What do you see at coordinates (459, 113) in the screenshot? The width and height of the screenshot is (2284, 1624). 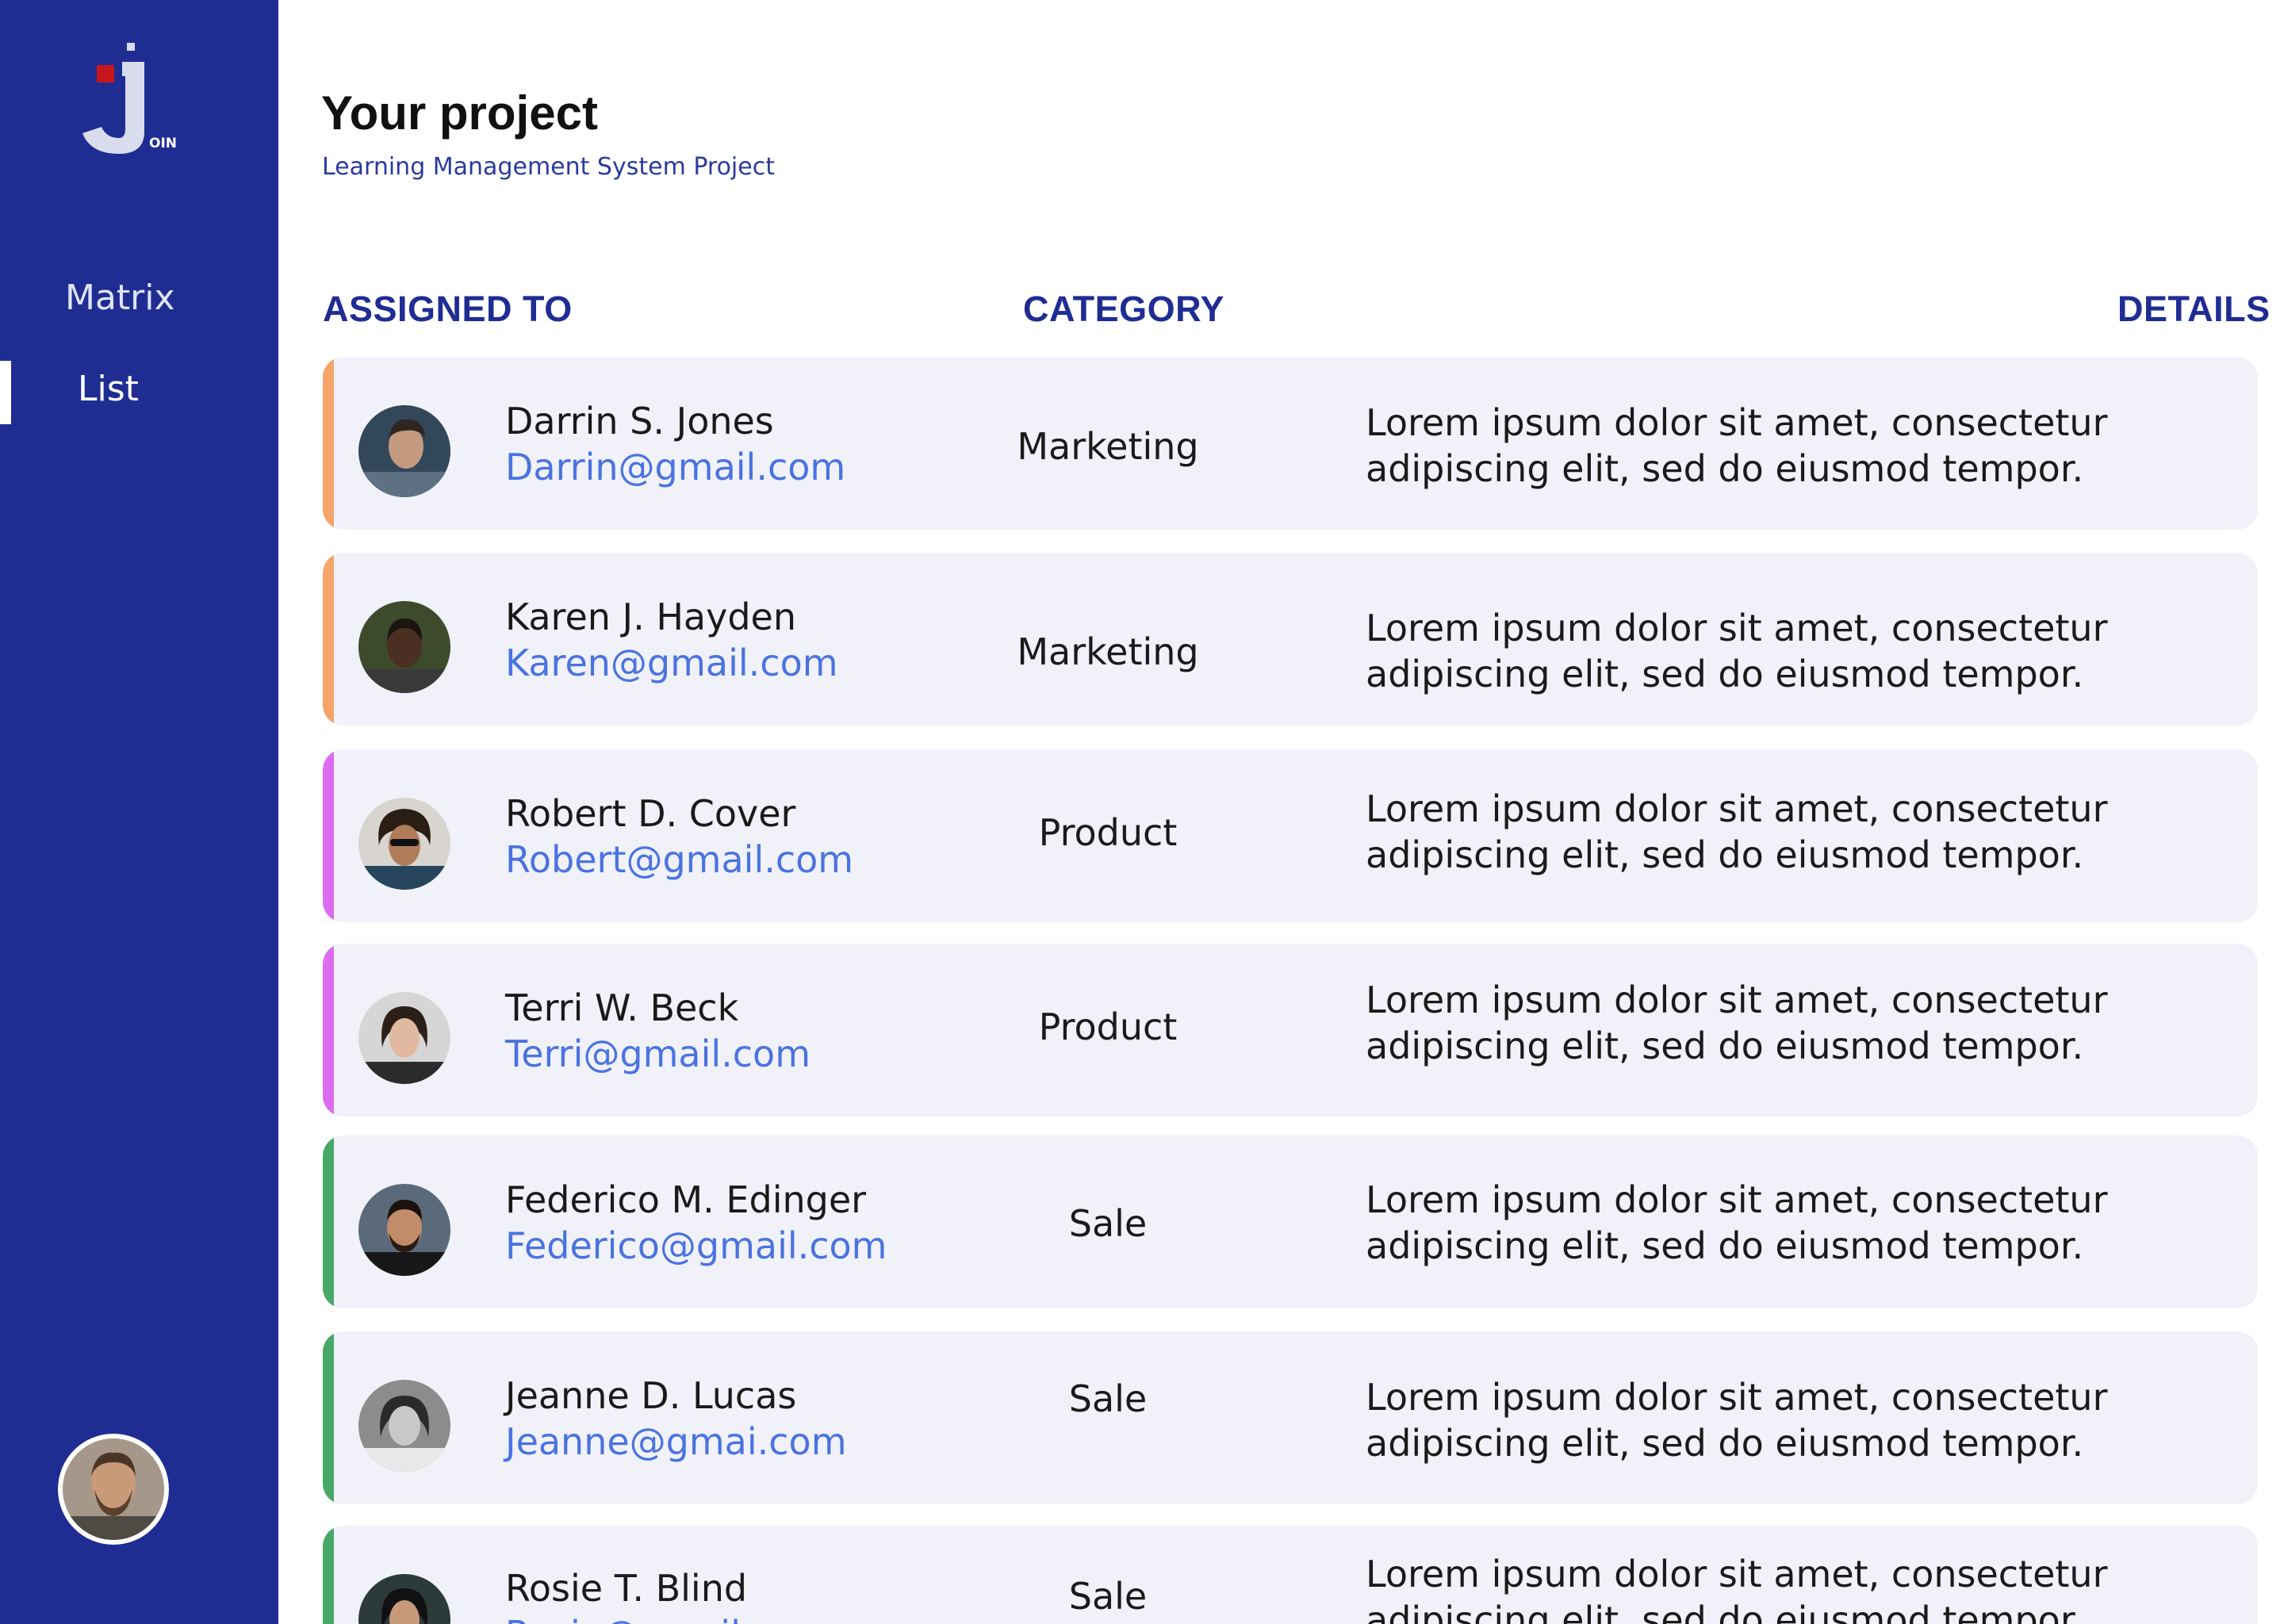 I see `page-title: Your project` at bounding box center [459, 113].